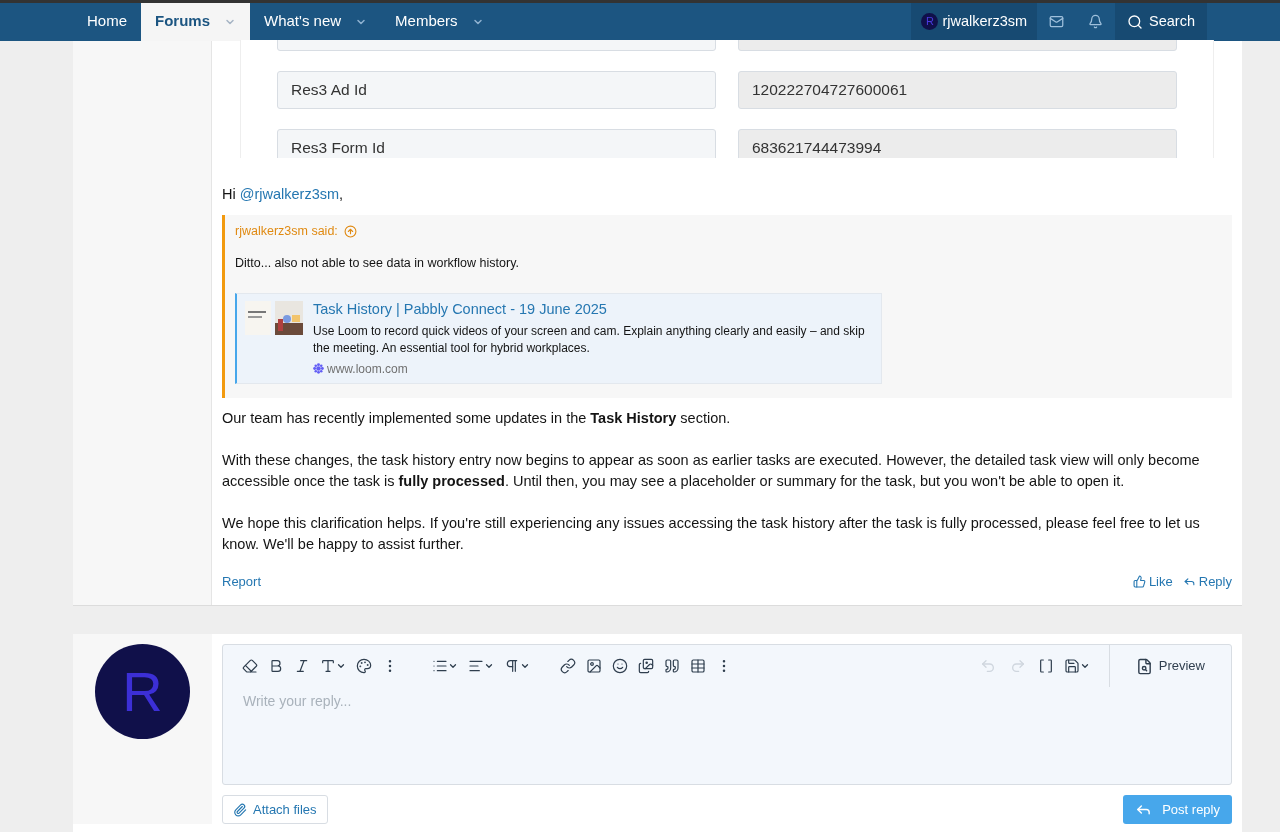 This screenshot has width=1280, height=832. What do you see at coordinates (1152, 581) in the screenshot?
I see `like-link: Like` at bounding box center [1152, 581].